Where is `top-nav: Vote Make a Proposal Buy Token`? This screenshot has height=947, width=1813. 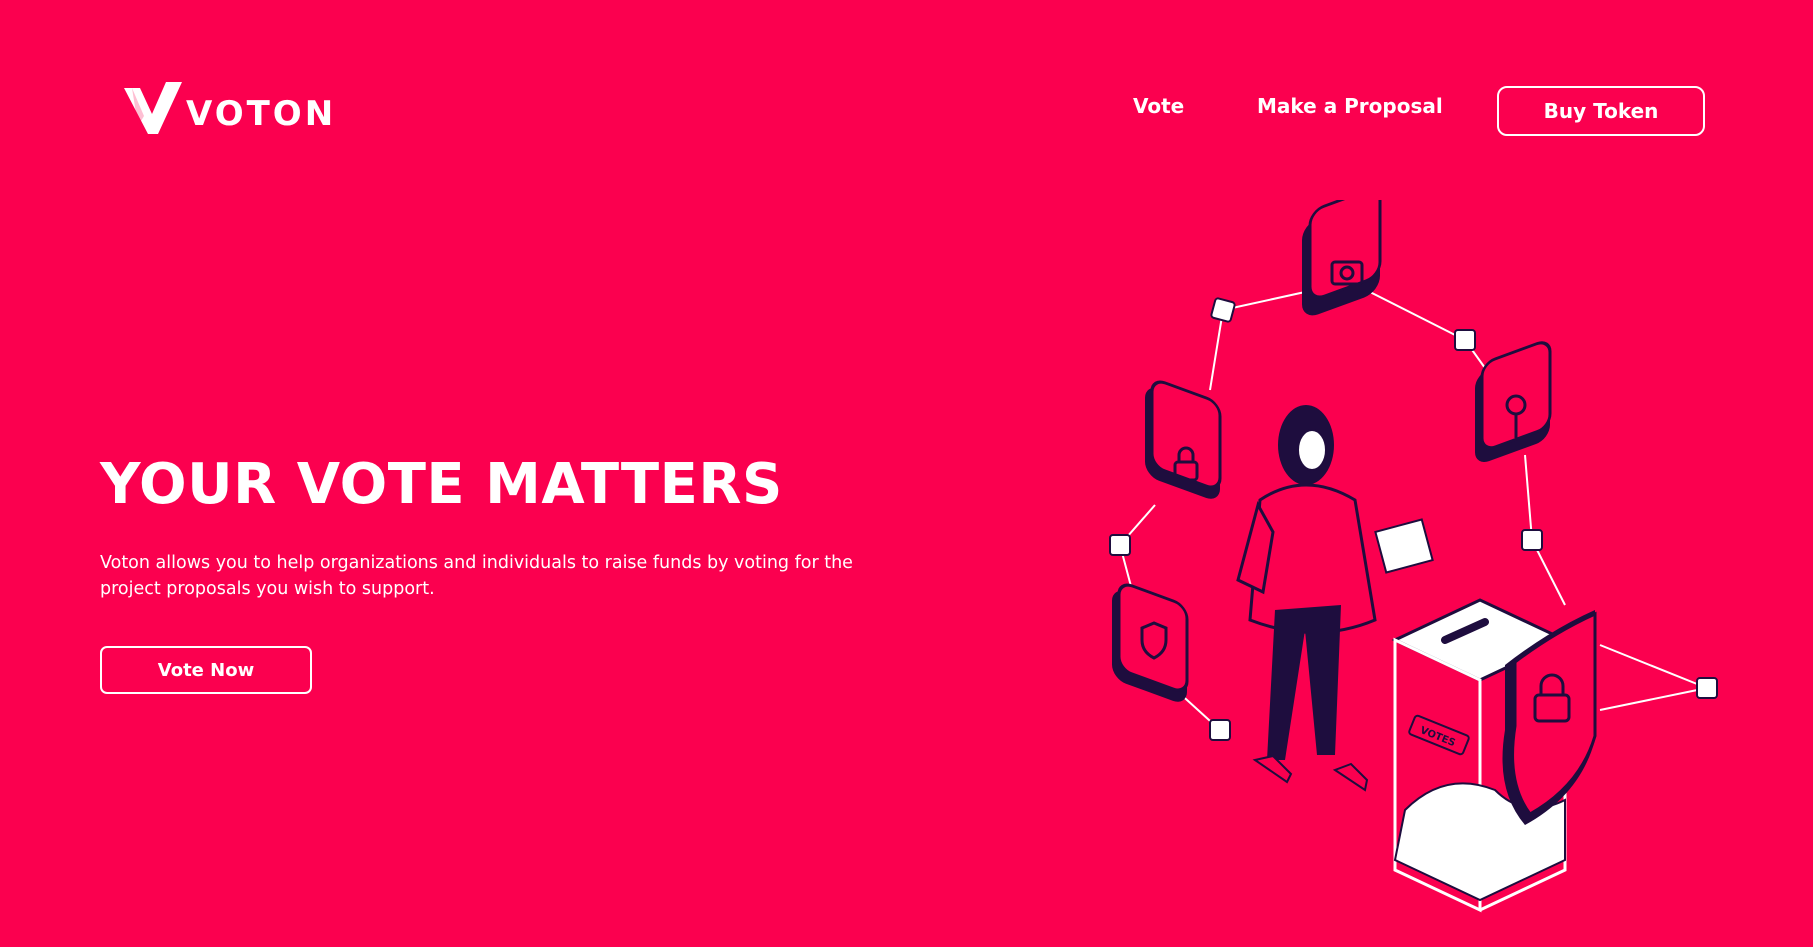
top-nav: Vote Make a Proposal Buy Token is located at coordinates (906, 112).